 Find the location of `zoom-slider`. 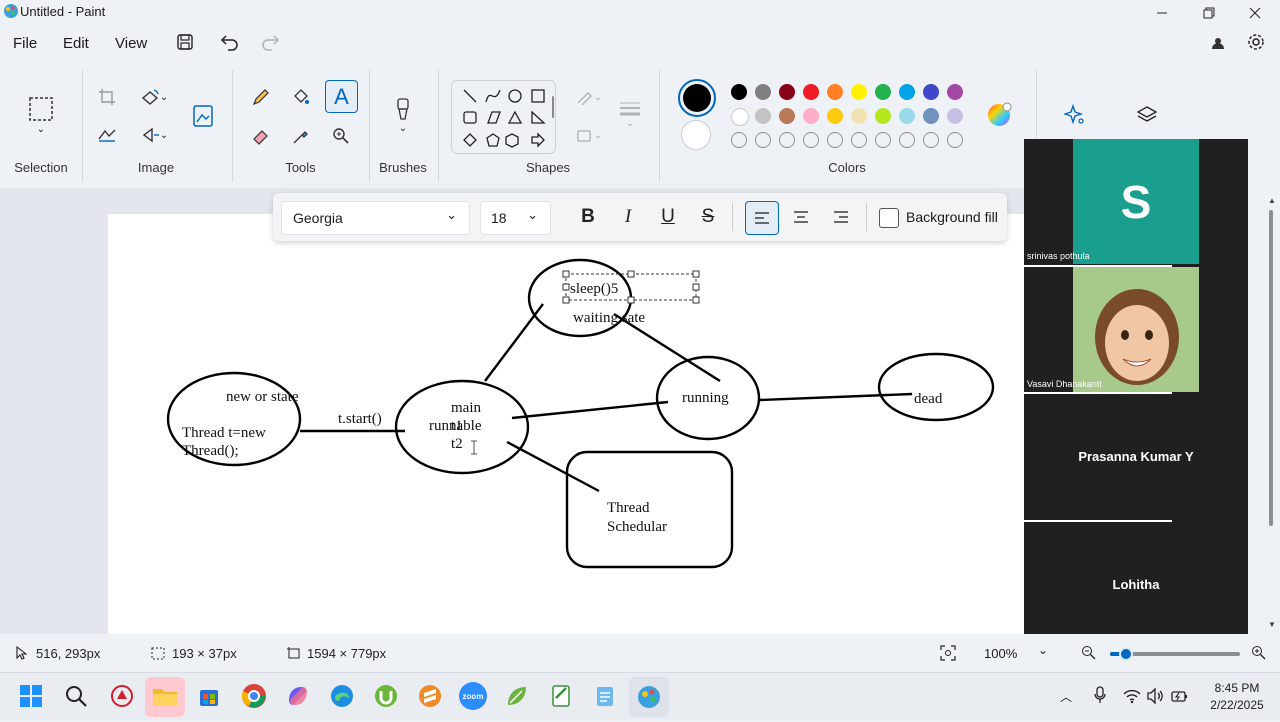

zoom-slider is located at coordinates (1175, 654).